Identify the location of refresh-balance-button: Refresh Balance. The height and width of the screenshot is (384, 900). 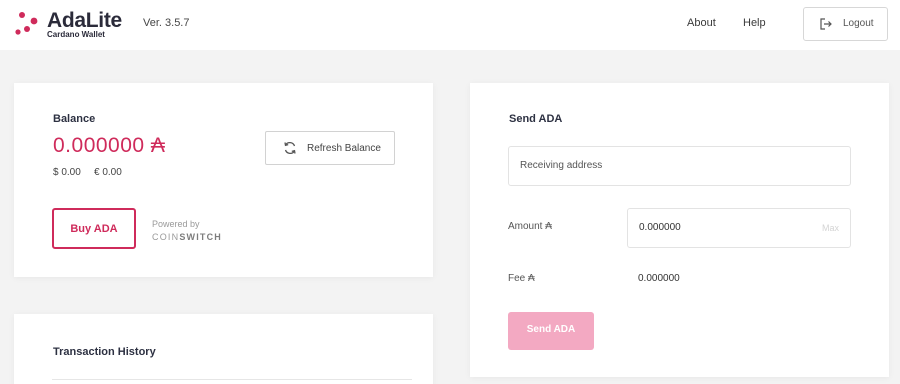
(330, 148).